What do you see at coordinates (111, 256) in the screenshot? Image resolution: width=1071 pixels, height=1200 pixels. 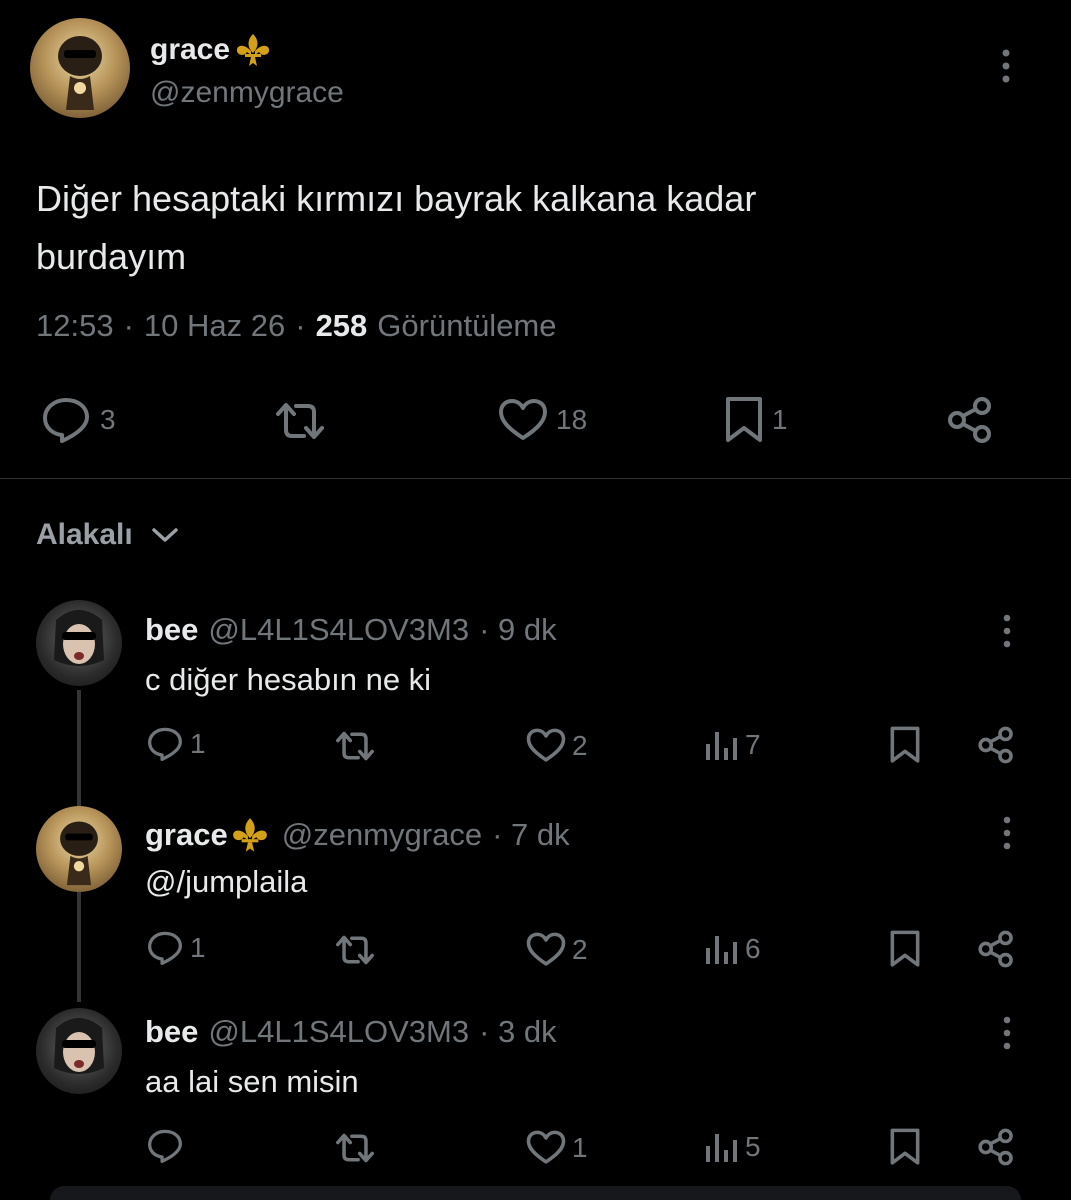 I see `tweet-text-line2: burdayım` at bounding box center [111, 256].